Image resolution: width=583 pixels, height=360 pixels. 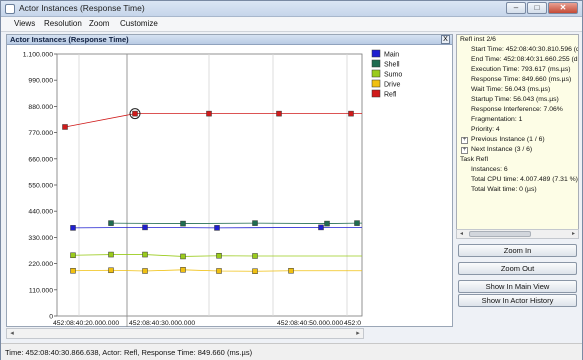 What do you see at coordinates (376, 93) in the screenshot?
I see `legend-swatch-refl` at bounding box center [376, 93].